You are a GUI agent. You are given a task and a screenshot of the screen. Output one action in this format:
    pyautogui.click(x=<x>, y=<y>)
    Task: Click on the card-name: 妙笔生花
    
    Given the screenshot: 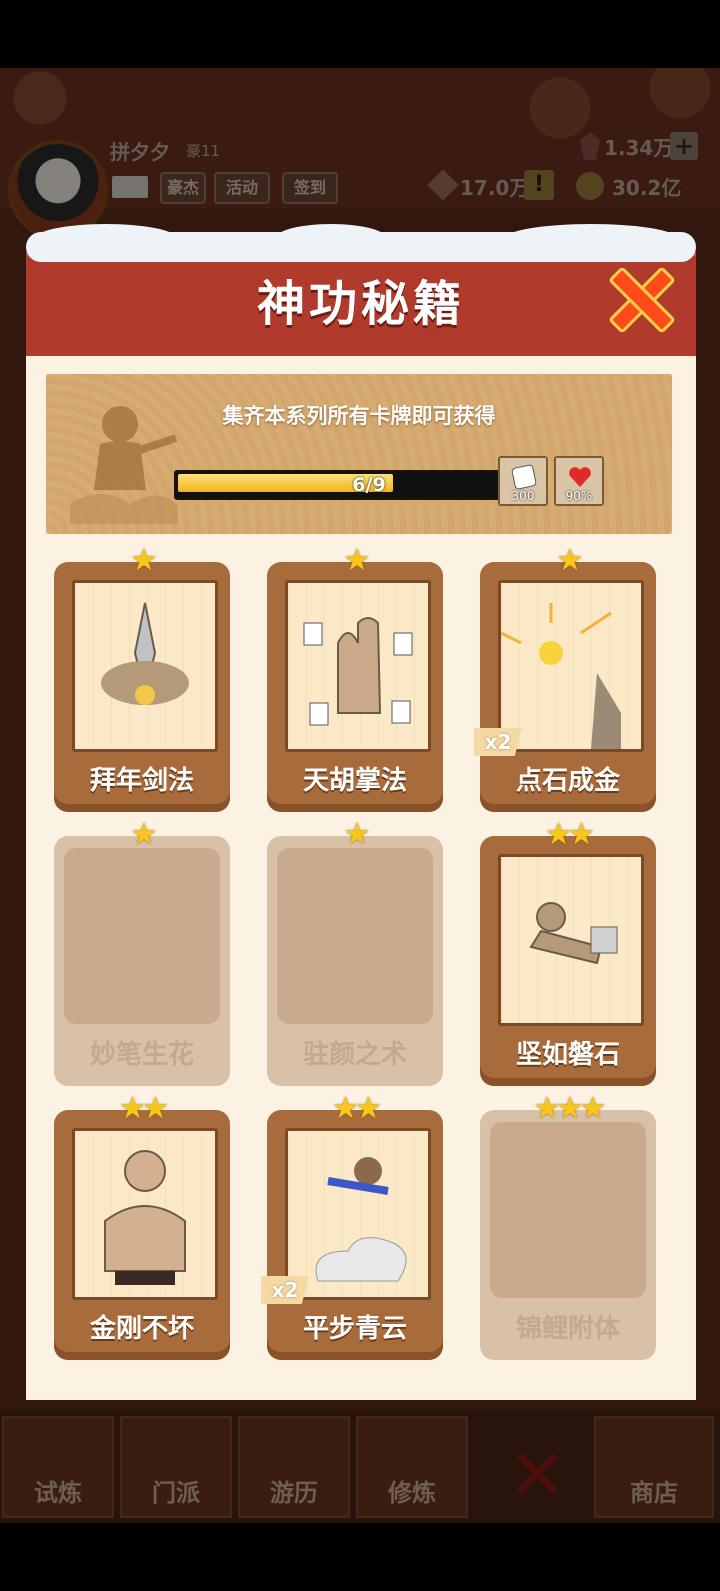 What is the action you would take?
    pyautogui.click(x=141, y=1055)
    